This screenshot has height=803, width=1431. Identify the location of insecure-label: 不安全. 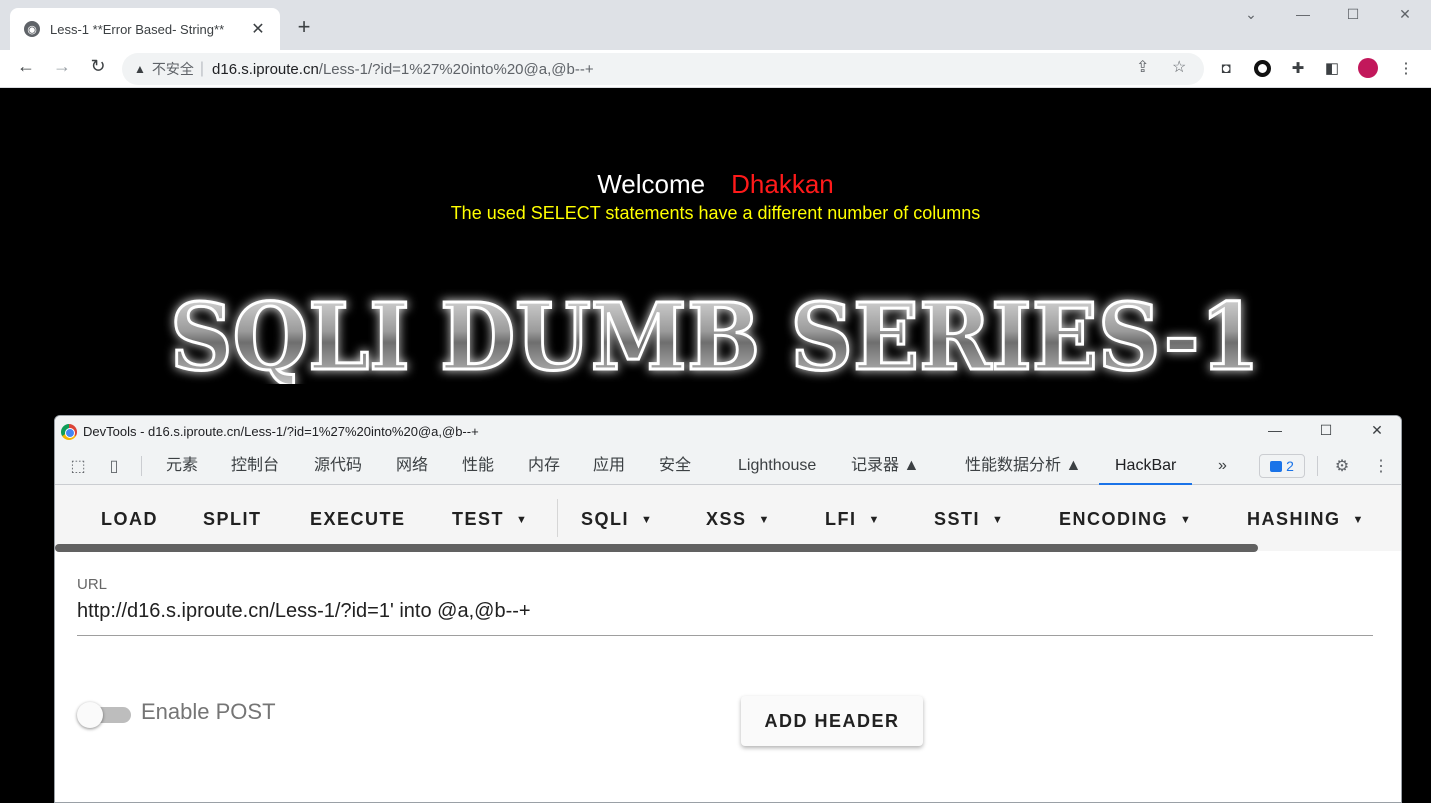
(173, 69).